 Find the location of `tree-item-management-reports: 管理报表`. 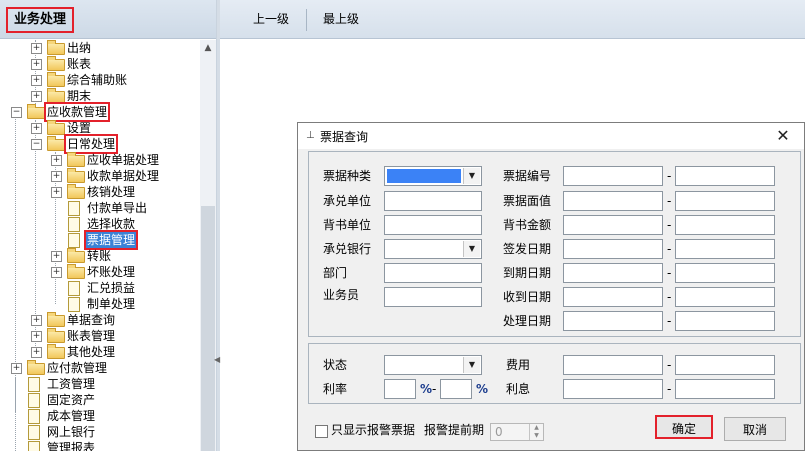

tree-item-management-reports: 管理报表 is located at coordinates (100, 445).